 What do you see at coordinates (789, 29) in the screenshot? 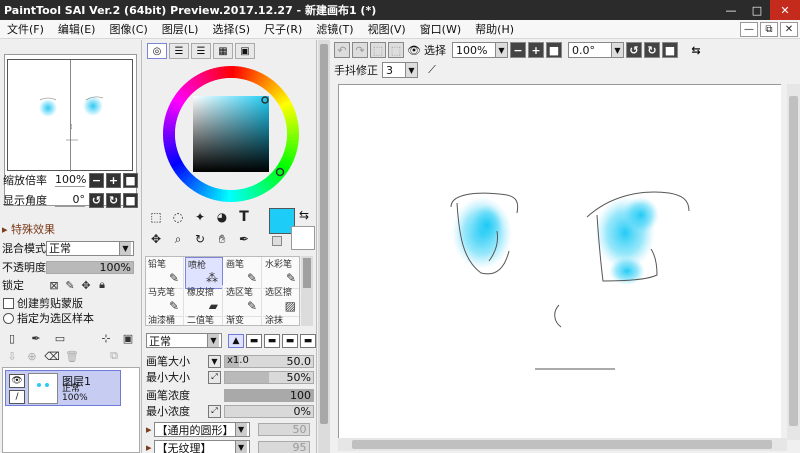
I see `mdi-close-button: ✕` at bounding box center [789, 29].